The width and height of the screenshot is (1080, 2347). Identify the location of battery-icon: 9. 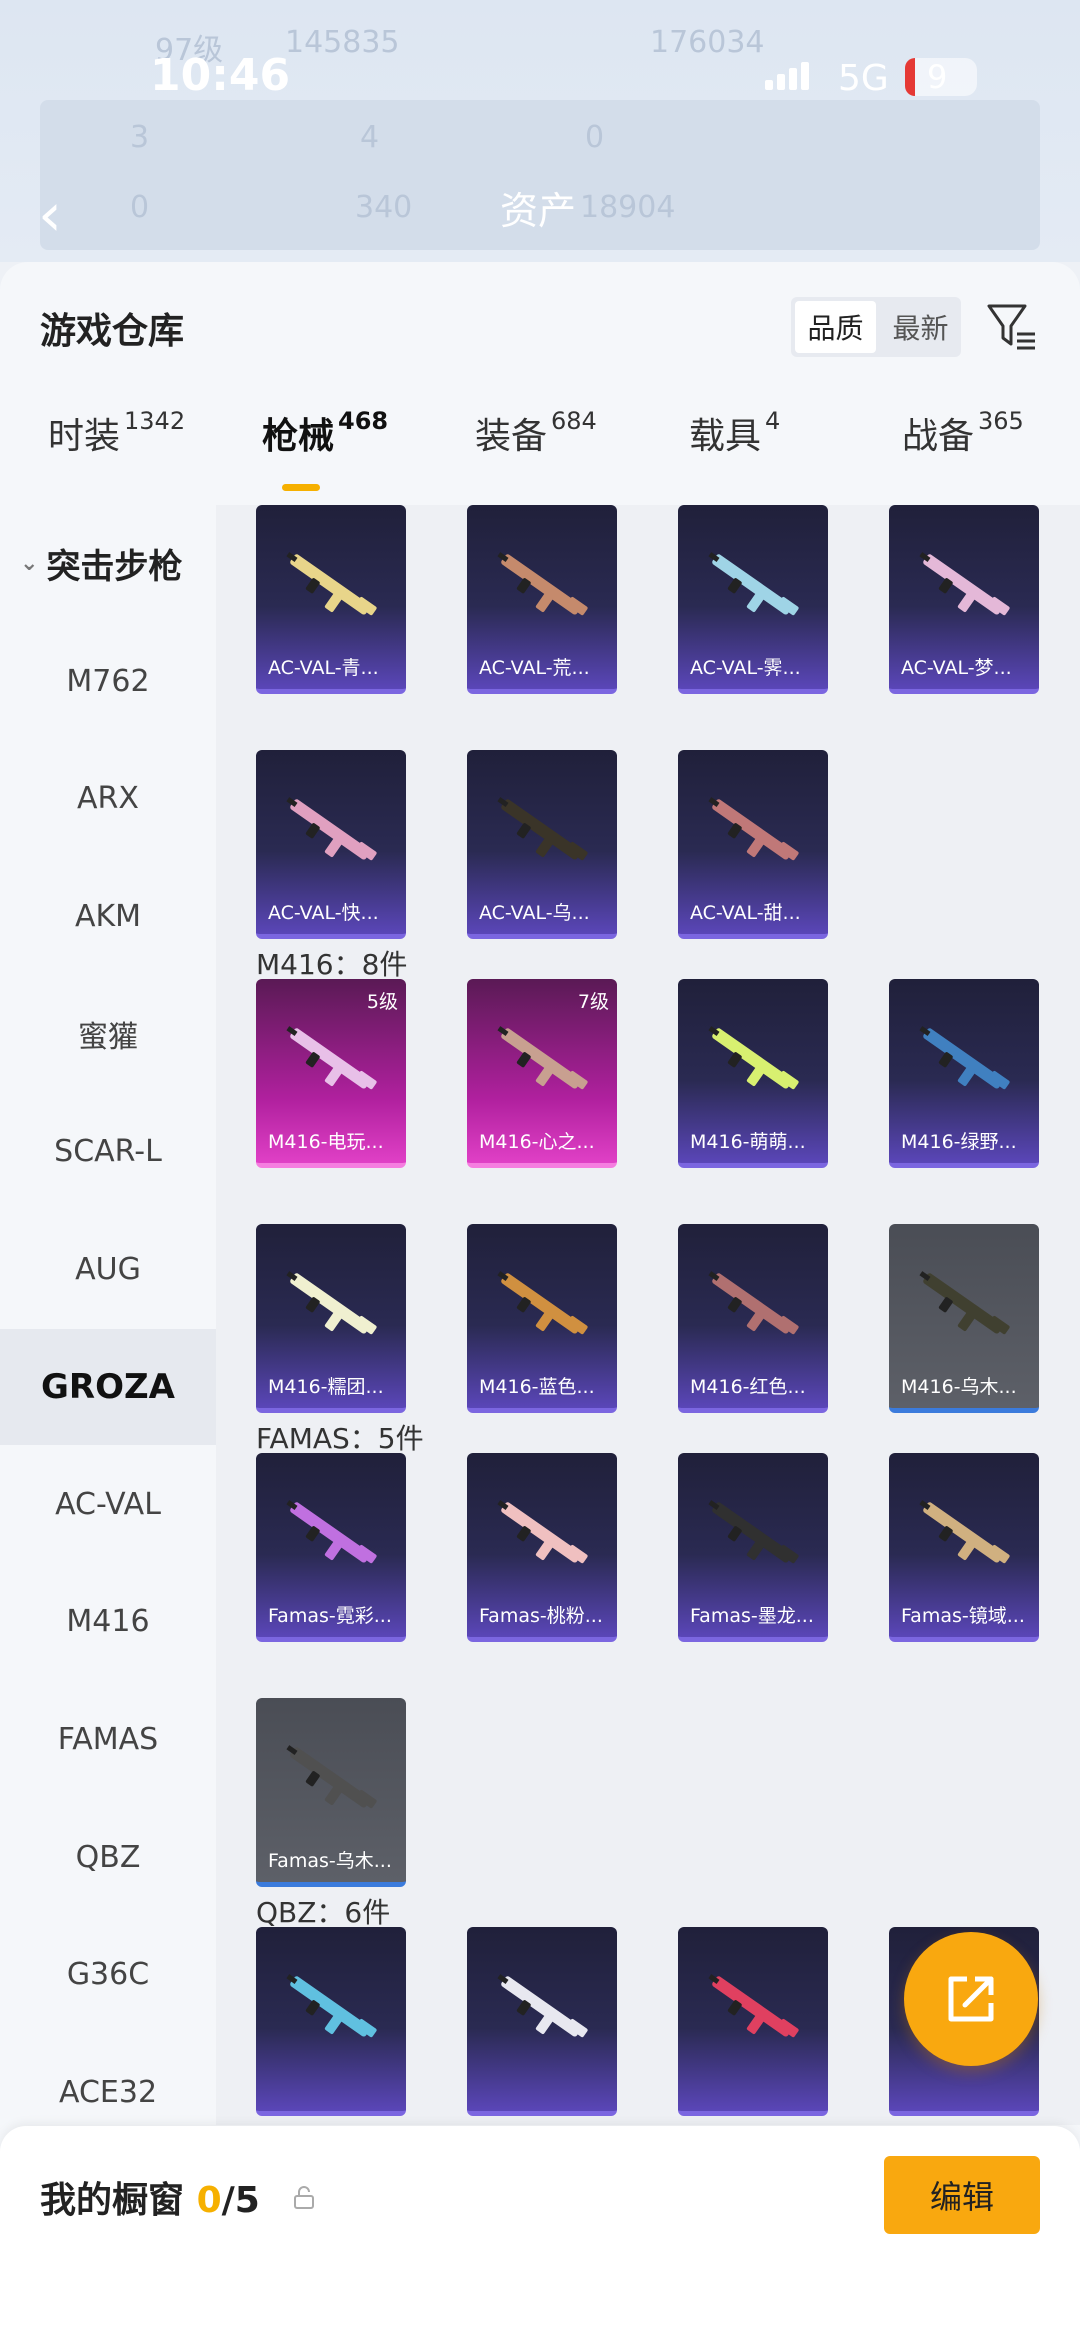
(941, 77).